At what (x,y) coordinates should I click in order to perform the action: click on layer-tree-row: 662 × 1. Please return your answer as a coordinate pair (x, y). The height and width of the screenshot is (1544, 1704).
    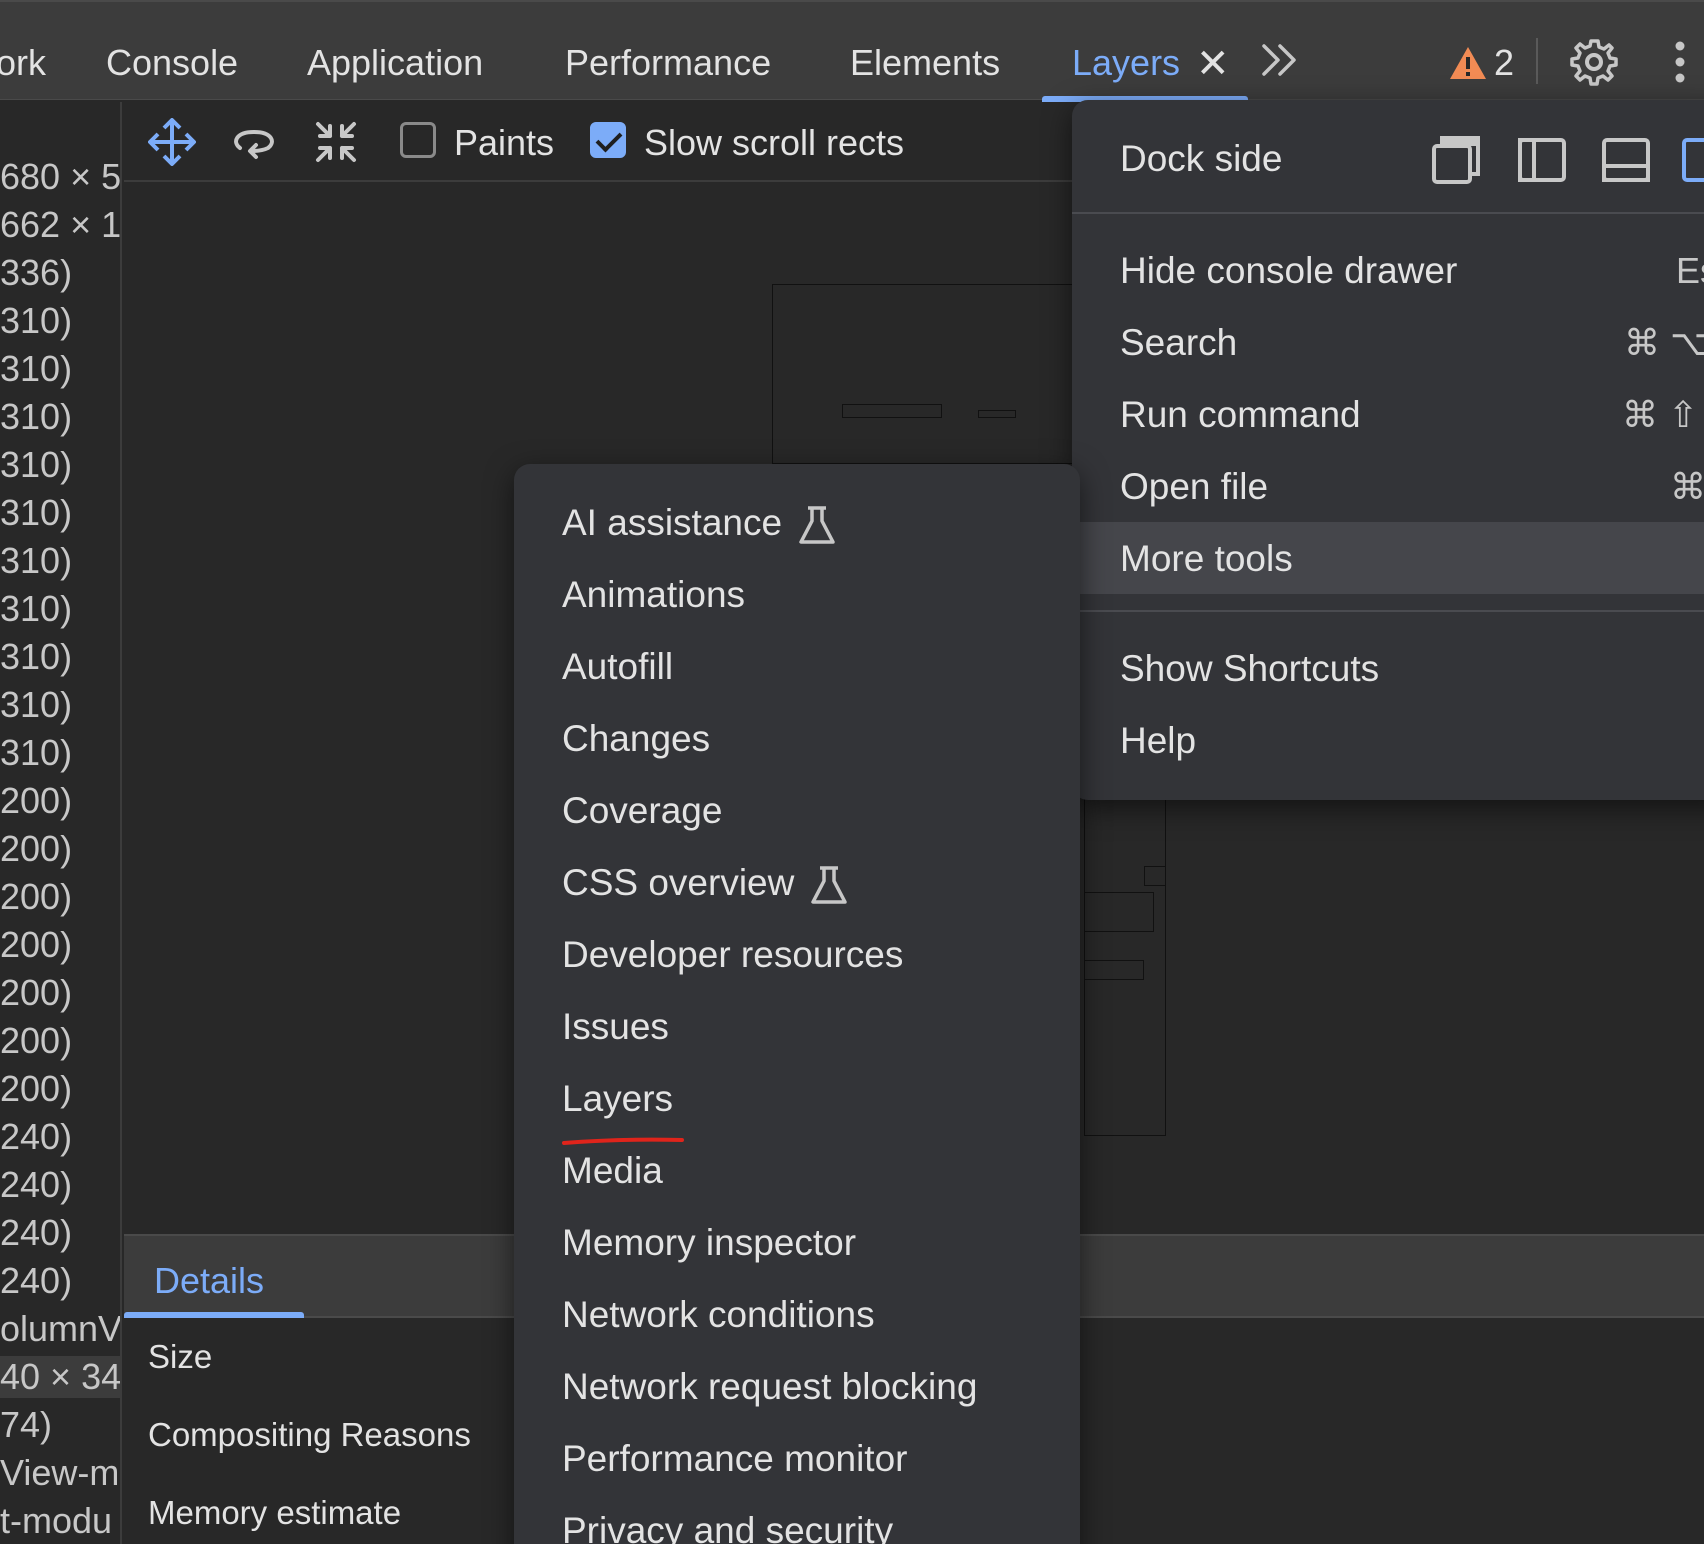
    Looking at the image, I should click on (60, 225).